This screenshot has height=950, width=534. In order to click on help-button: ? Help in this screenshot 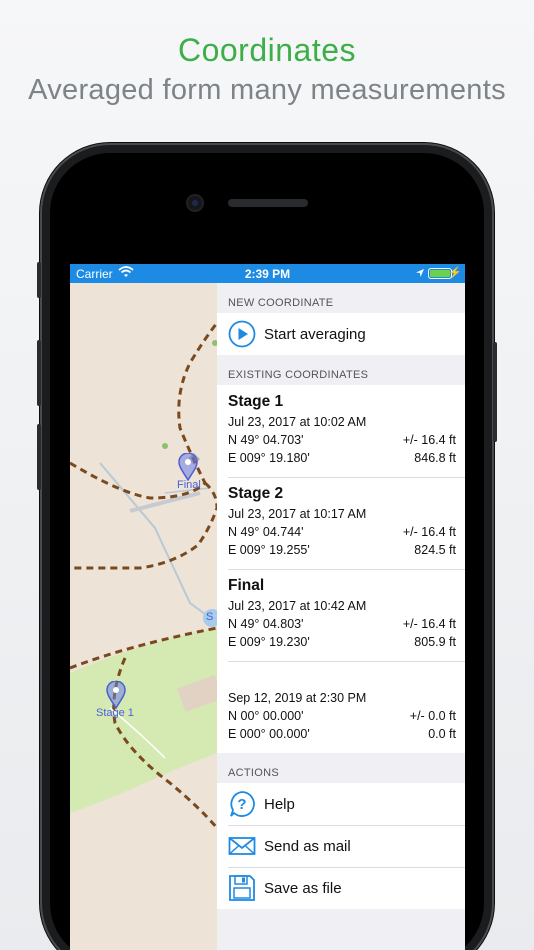, I will do `click(341, 804)`.